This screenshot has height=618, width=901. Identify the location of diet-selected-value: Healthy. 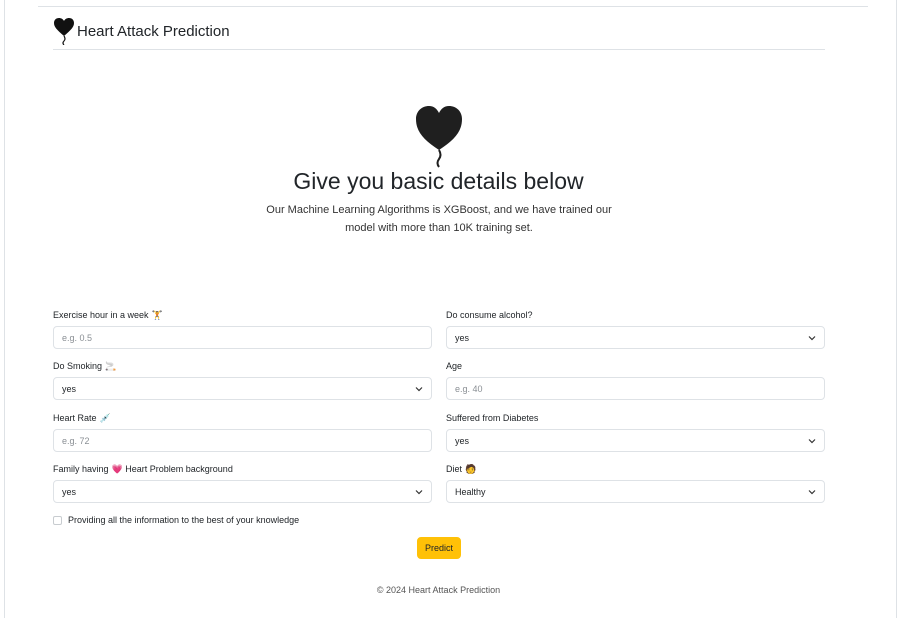
(470, 491).